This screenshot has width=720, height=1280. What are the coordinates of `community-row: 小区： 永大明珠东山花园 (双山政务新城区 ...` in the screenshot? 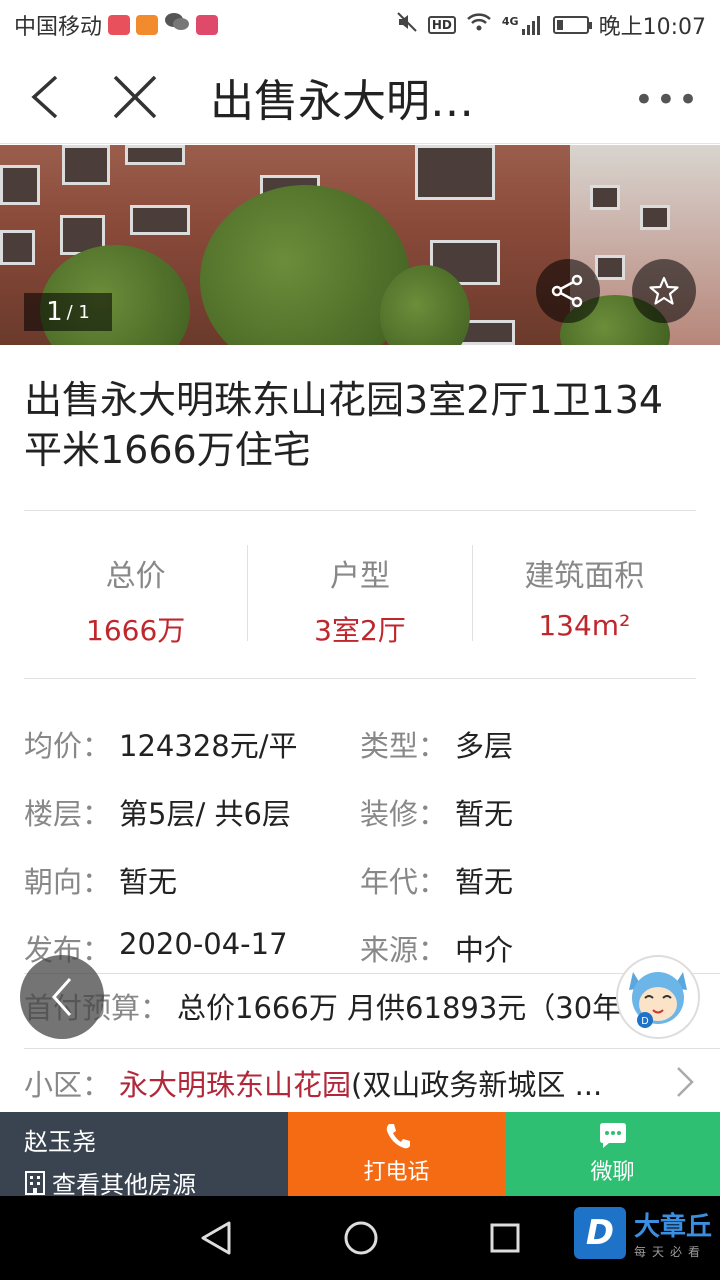 It's located at (360, 1083).